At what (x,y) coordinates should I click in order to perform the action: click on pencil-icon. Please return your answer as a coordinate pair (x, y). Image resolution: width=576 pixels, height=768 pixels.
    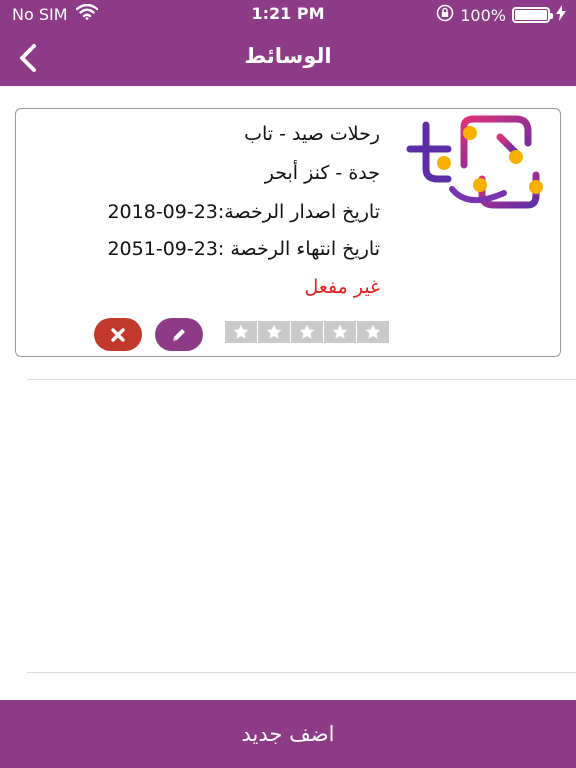
    Looking at the image, I should click on (179, 334).